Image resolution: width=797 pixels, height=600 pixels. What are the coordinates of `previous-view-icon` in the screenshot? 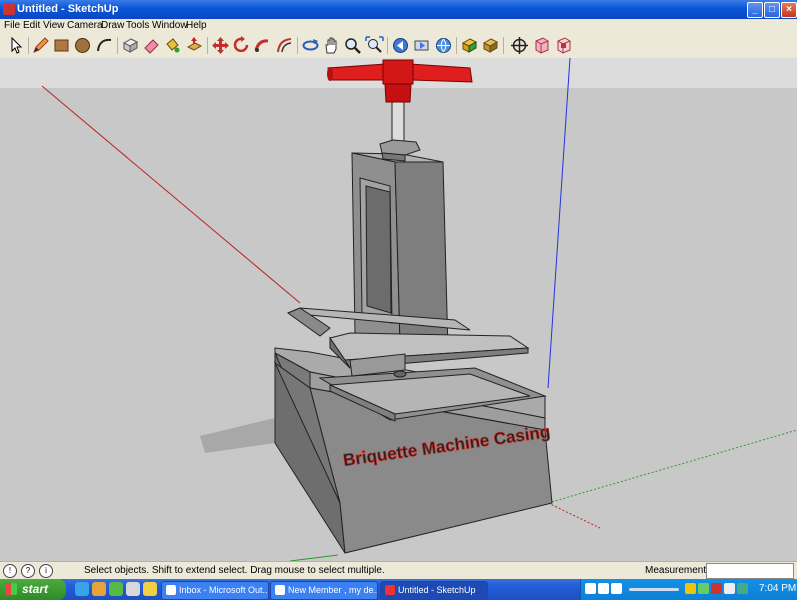 It's located at (400, 45).